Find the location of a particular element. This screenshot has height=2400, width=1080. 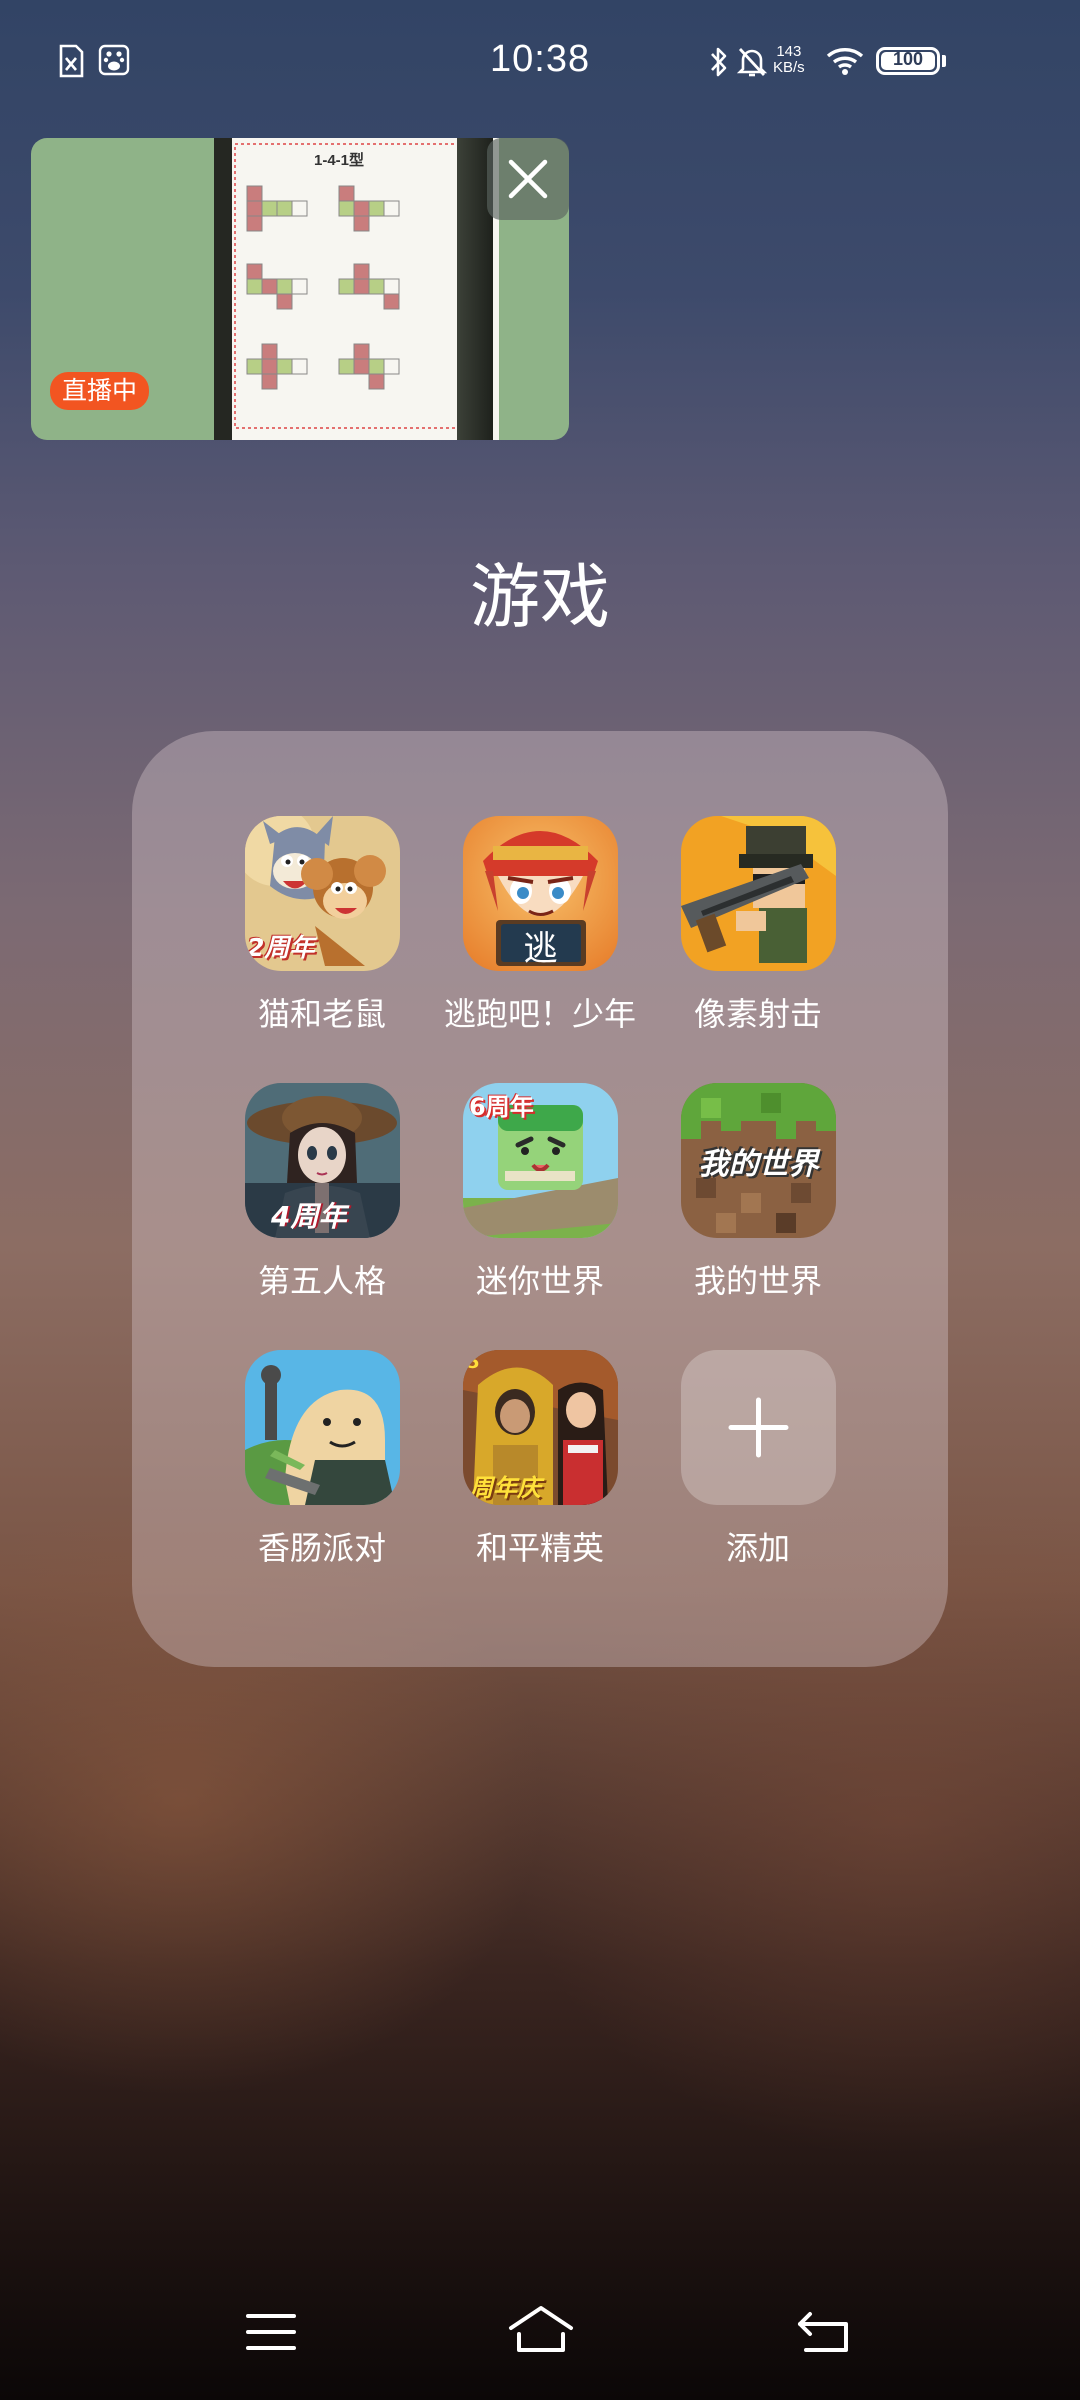

clock: 10:38 is located at coordinates (540, 59).